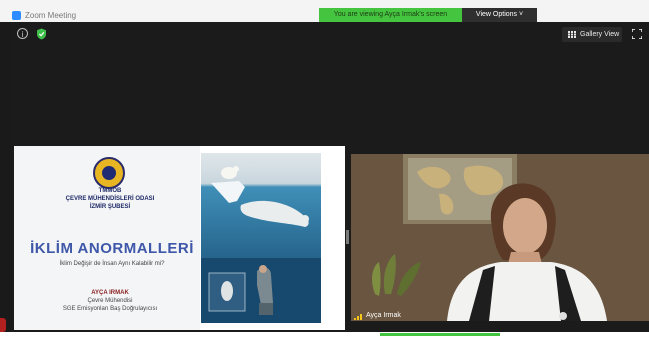  Describe the element at coordinates (383, 315) in the screenshot. I see `participant-name: Ayça Irmak` at that location.